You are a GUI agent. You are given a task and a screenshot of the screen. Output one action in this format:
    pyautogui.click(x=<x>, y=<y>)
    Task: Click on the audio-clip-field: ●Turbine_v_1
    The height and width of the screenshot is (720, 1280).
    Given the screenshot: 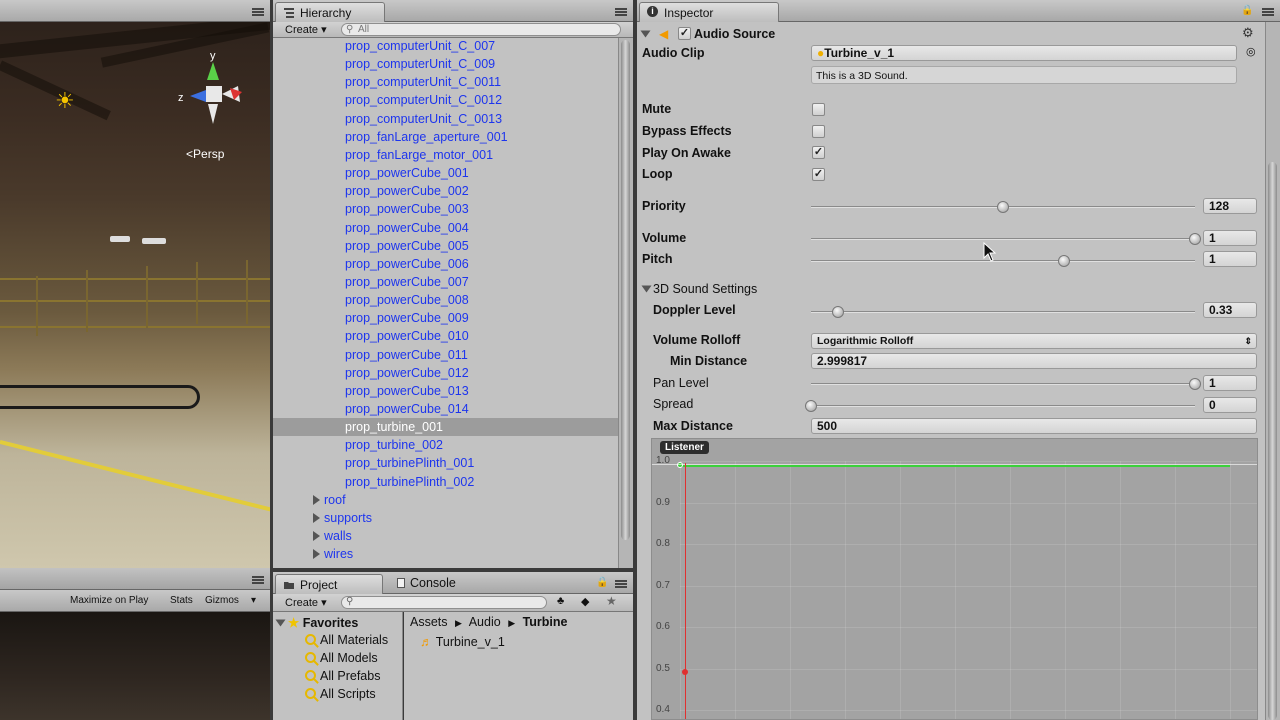 What is the action you would take?
    pyautogui.click(x=1024, y=53)
    